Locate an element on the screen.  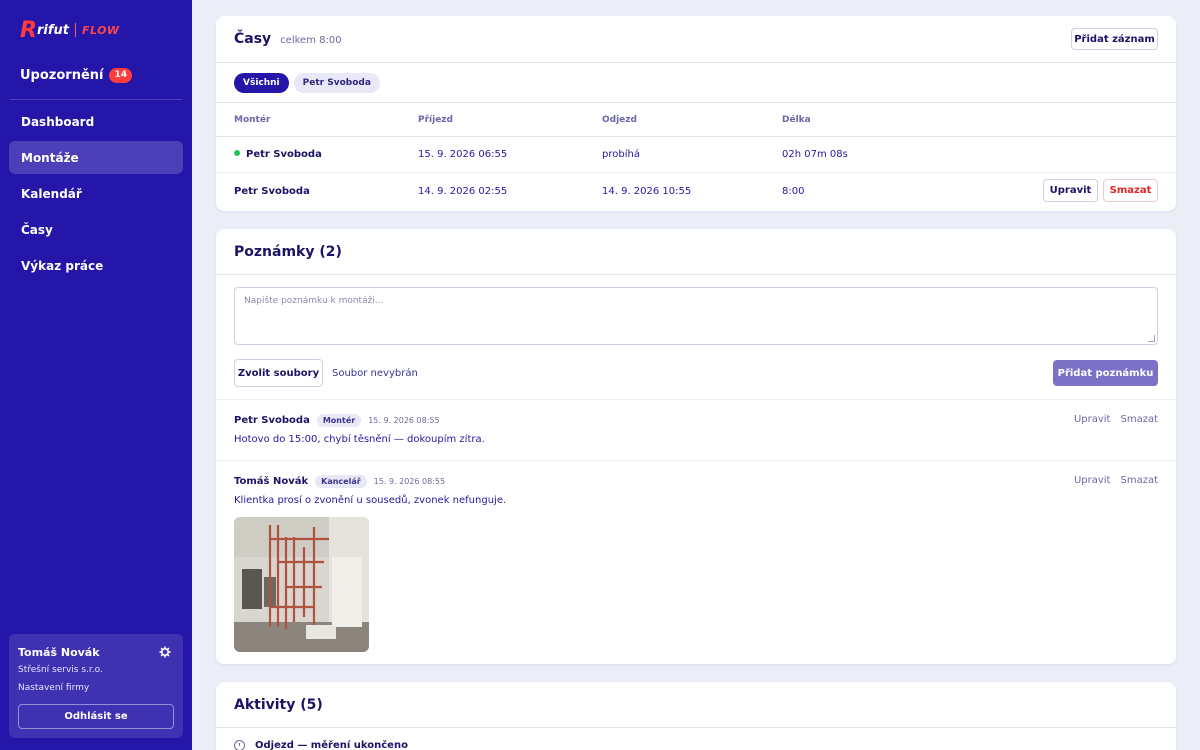
logo-r-icon: R is located at coordinates (28, 30).